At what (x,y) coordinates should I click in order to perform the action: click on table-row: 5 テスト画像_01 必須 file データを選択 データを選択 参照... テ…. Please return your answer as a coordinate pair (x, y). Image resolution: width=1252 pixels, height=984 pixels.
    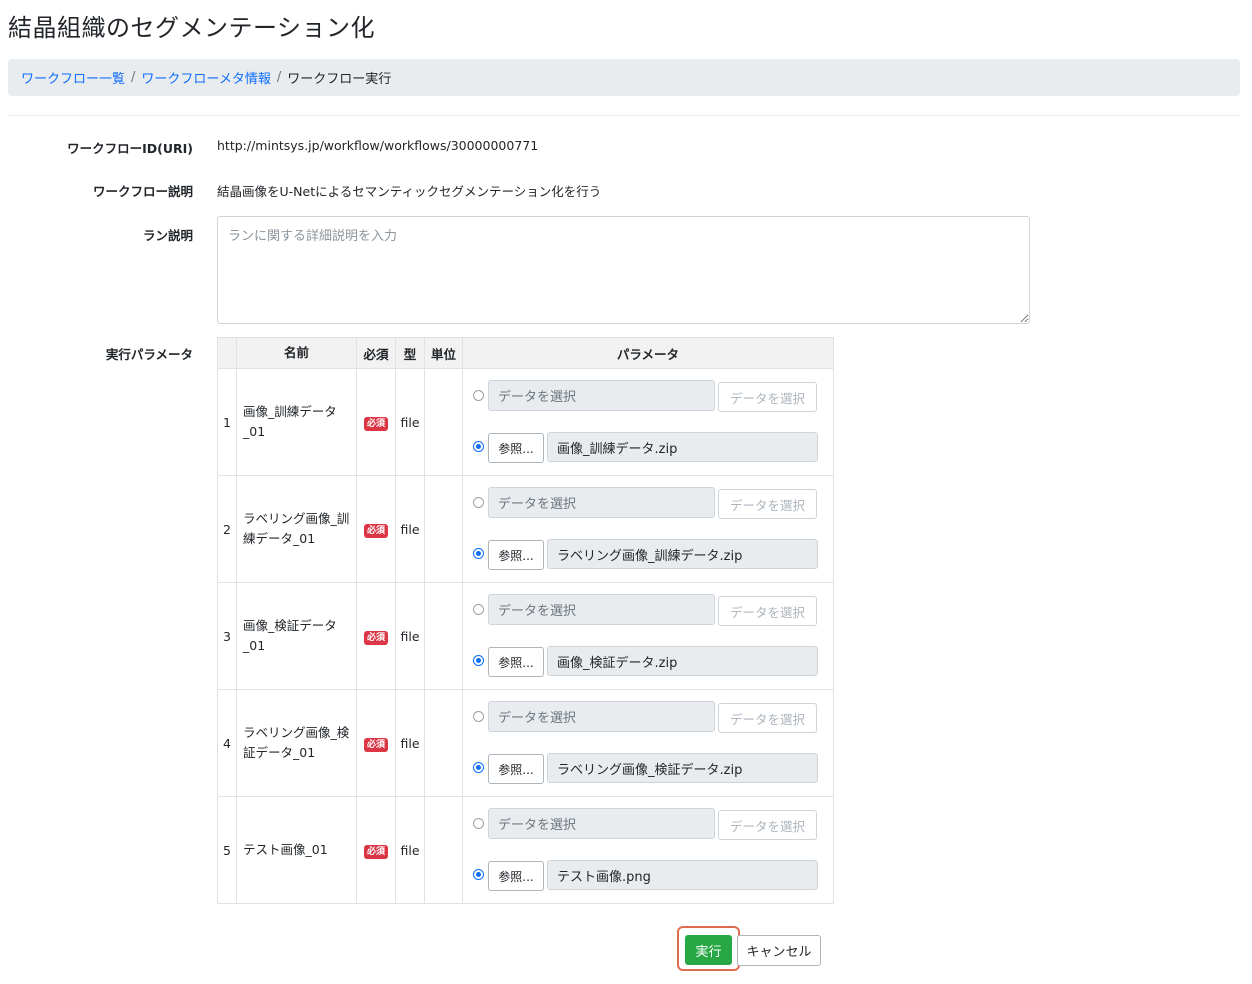
    Looking at the image, I should click on (525, 850).